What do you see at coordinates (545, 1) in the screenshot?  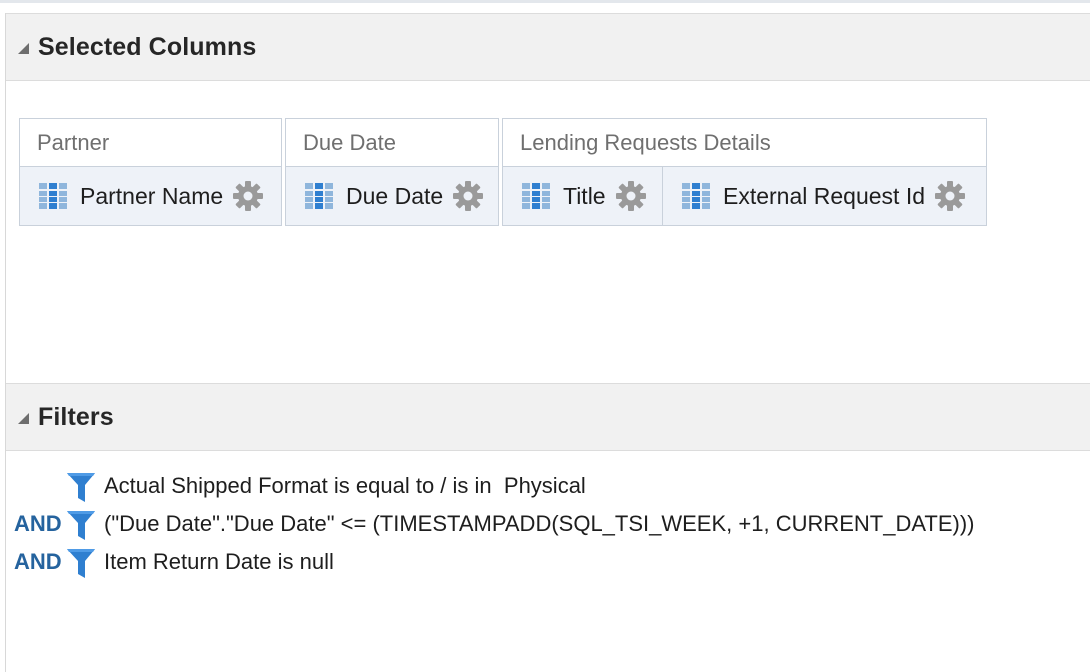 I see `top-divider` at bounding box center [545, 1].